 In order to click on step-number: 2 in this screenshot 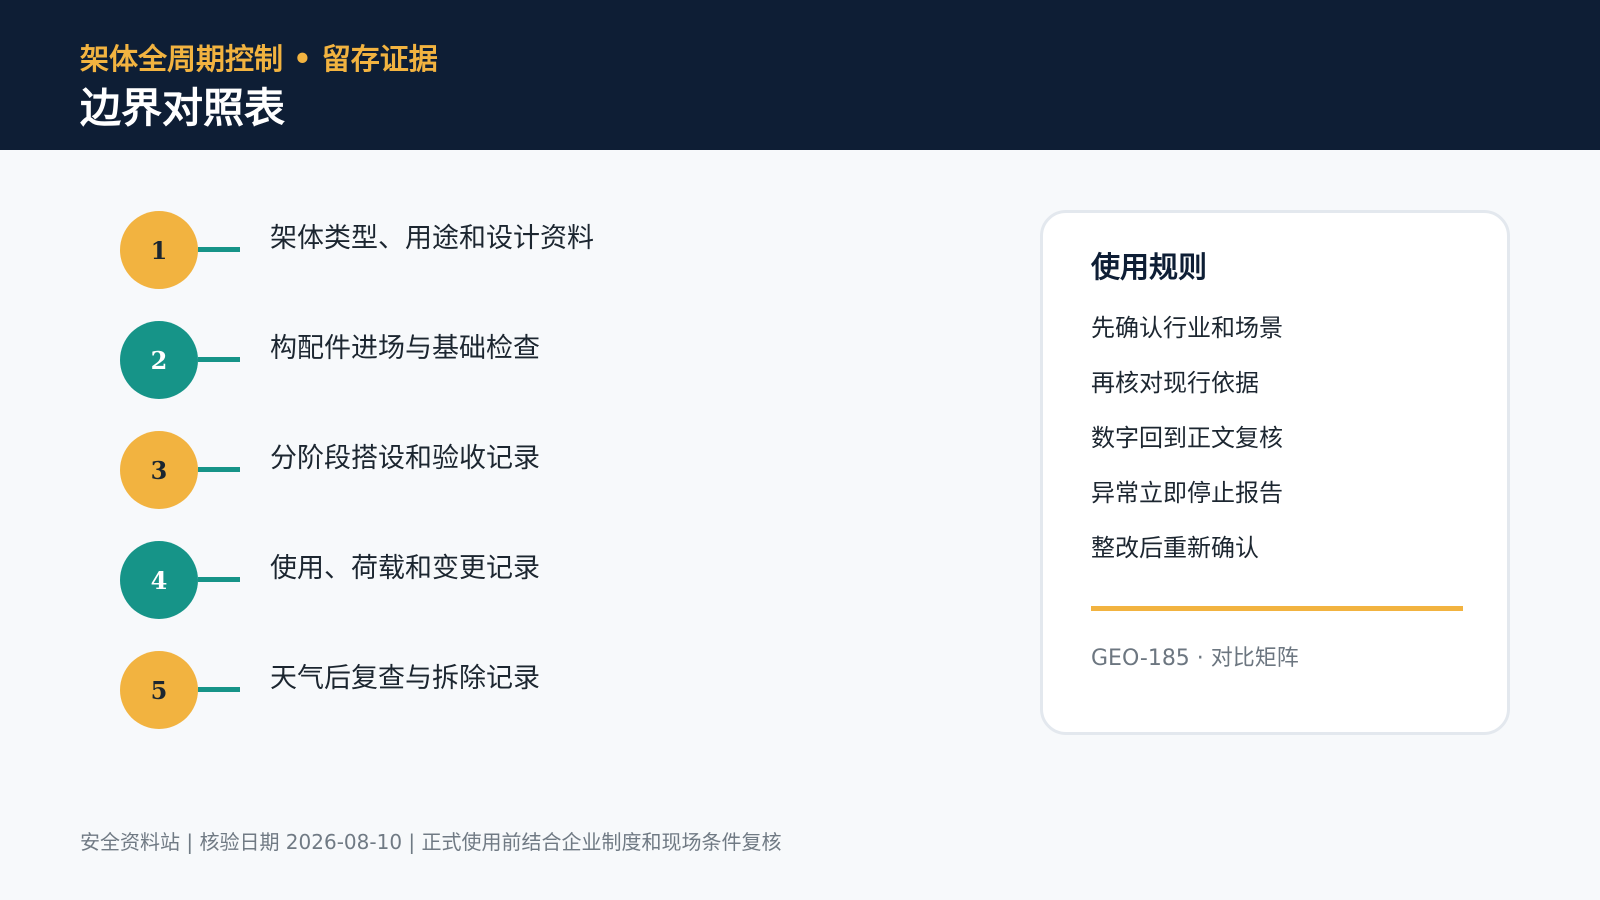, I will do `click(159, 360)`.